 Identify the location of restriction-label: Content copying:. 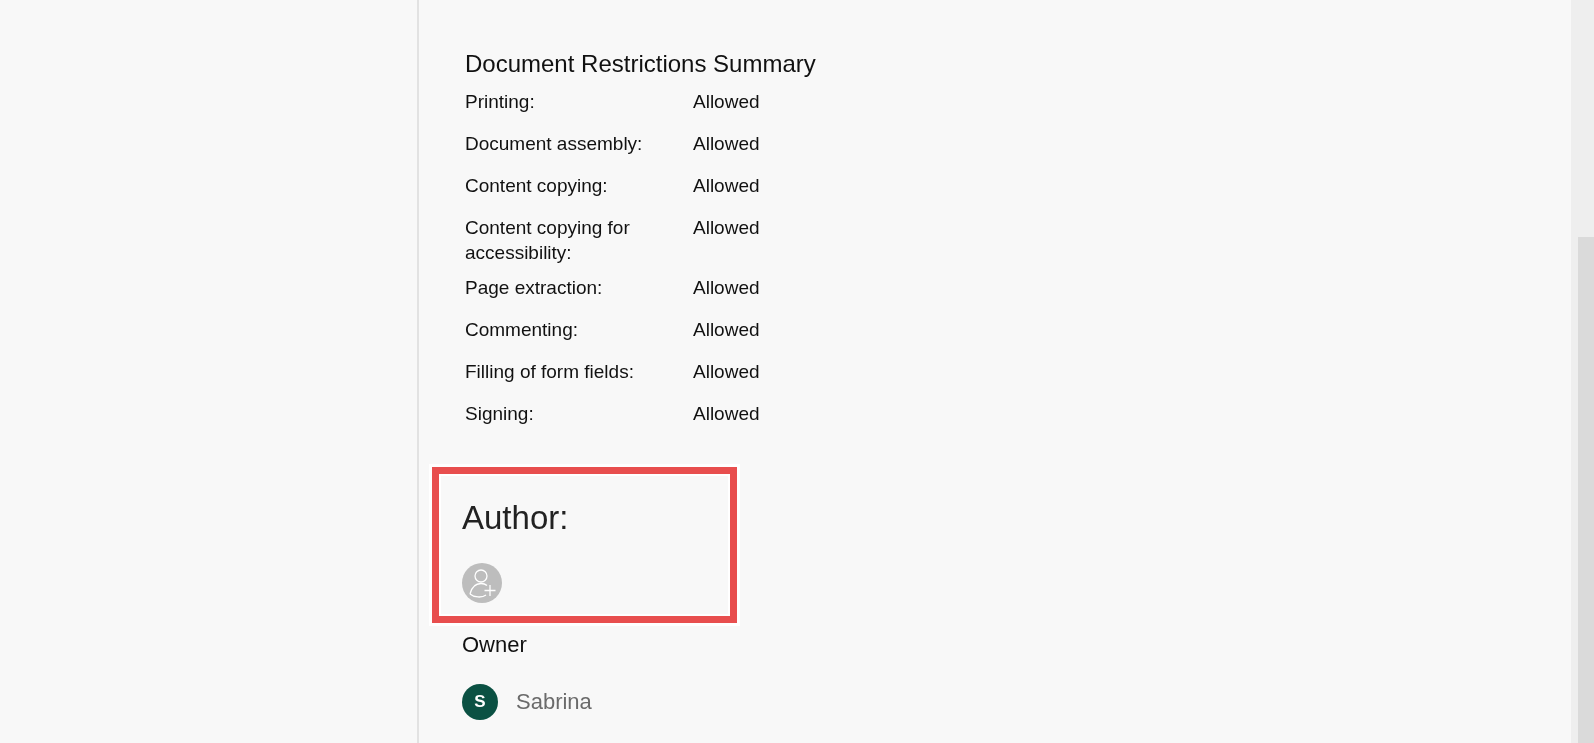
(537, 186).